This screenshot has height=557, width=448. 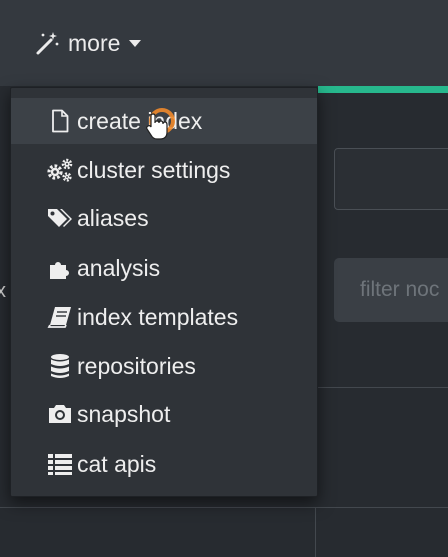 What do you see at coordinates (60, 464) in the screenshot?
I see `list-icon` at bounding box center [60, 464].